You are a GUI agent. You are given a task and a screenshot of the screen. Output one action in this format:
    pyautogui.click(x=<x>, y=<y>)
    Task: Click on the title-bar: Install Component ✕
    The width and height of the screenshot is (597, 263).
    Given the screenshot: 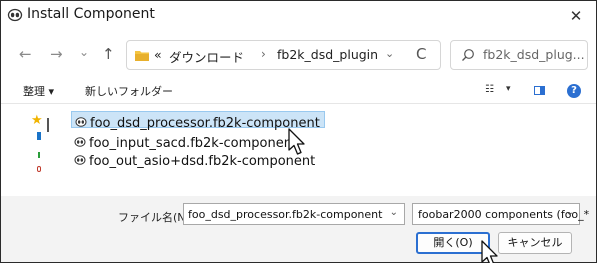 What is the action you would take?
    pyautogui.click(x=298, y=16)
    